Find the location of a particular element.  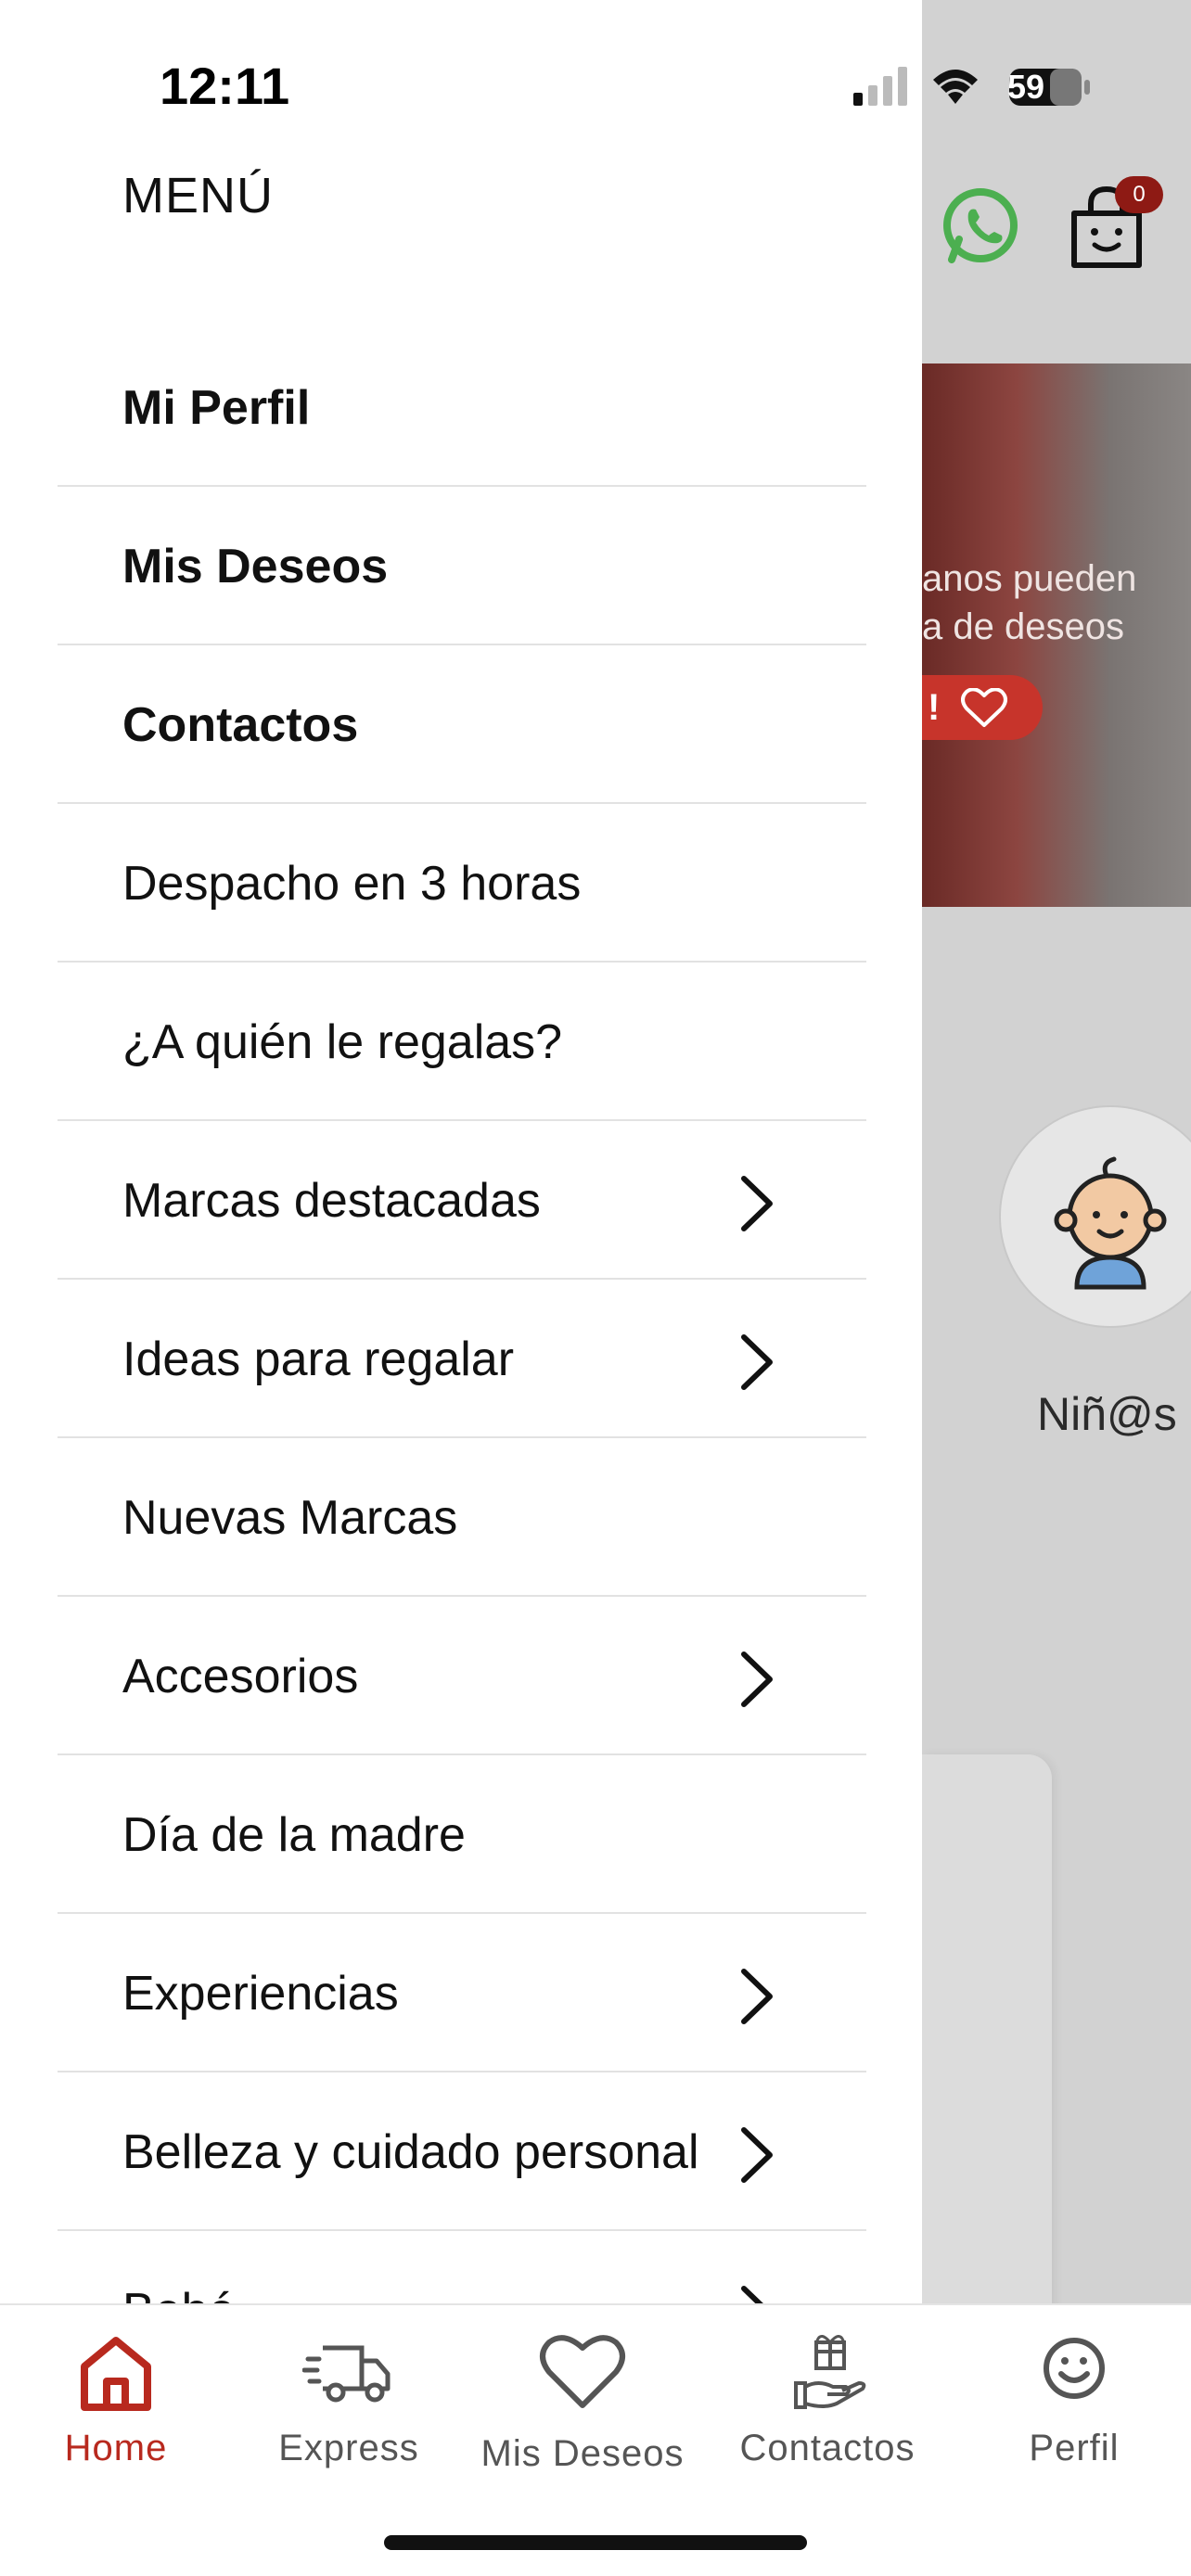

promo-banner: anos pueden a de deseos ! is located at coordinates (1056, 635).